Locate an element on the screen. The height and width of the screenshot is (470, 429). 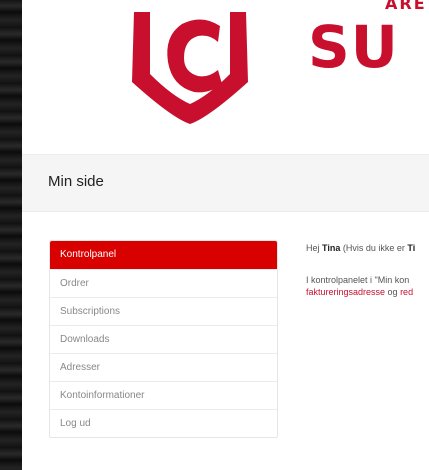
brand-wordmark: SU is located at coordinates (353, 47).